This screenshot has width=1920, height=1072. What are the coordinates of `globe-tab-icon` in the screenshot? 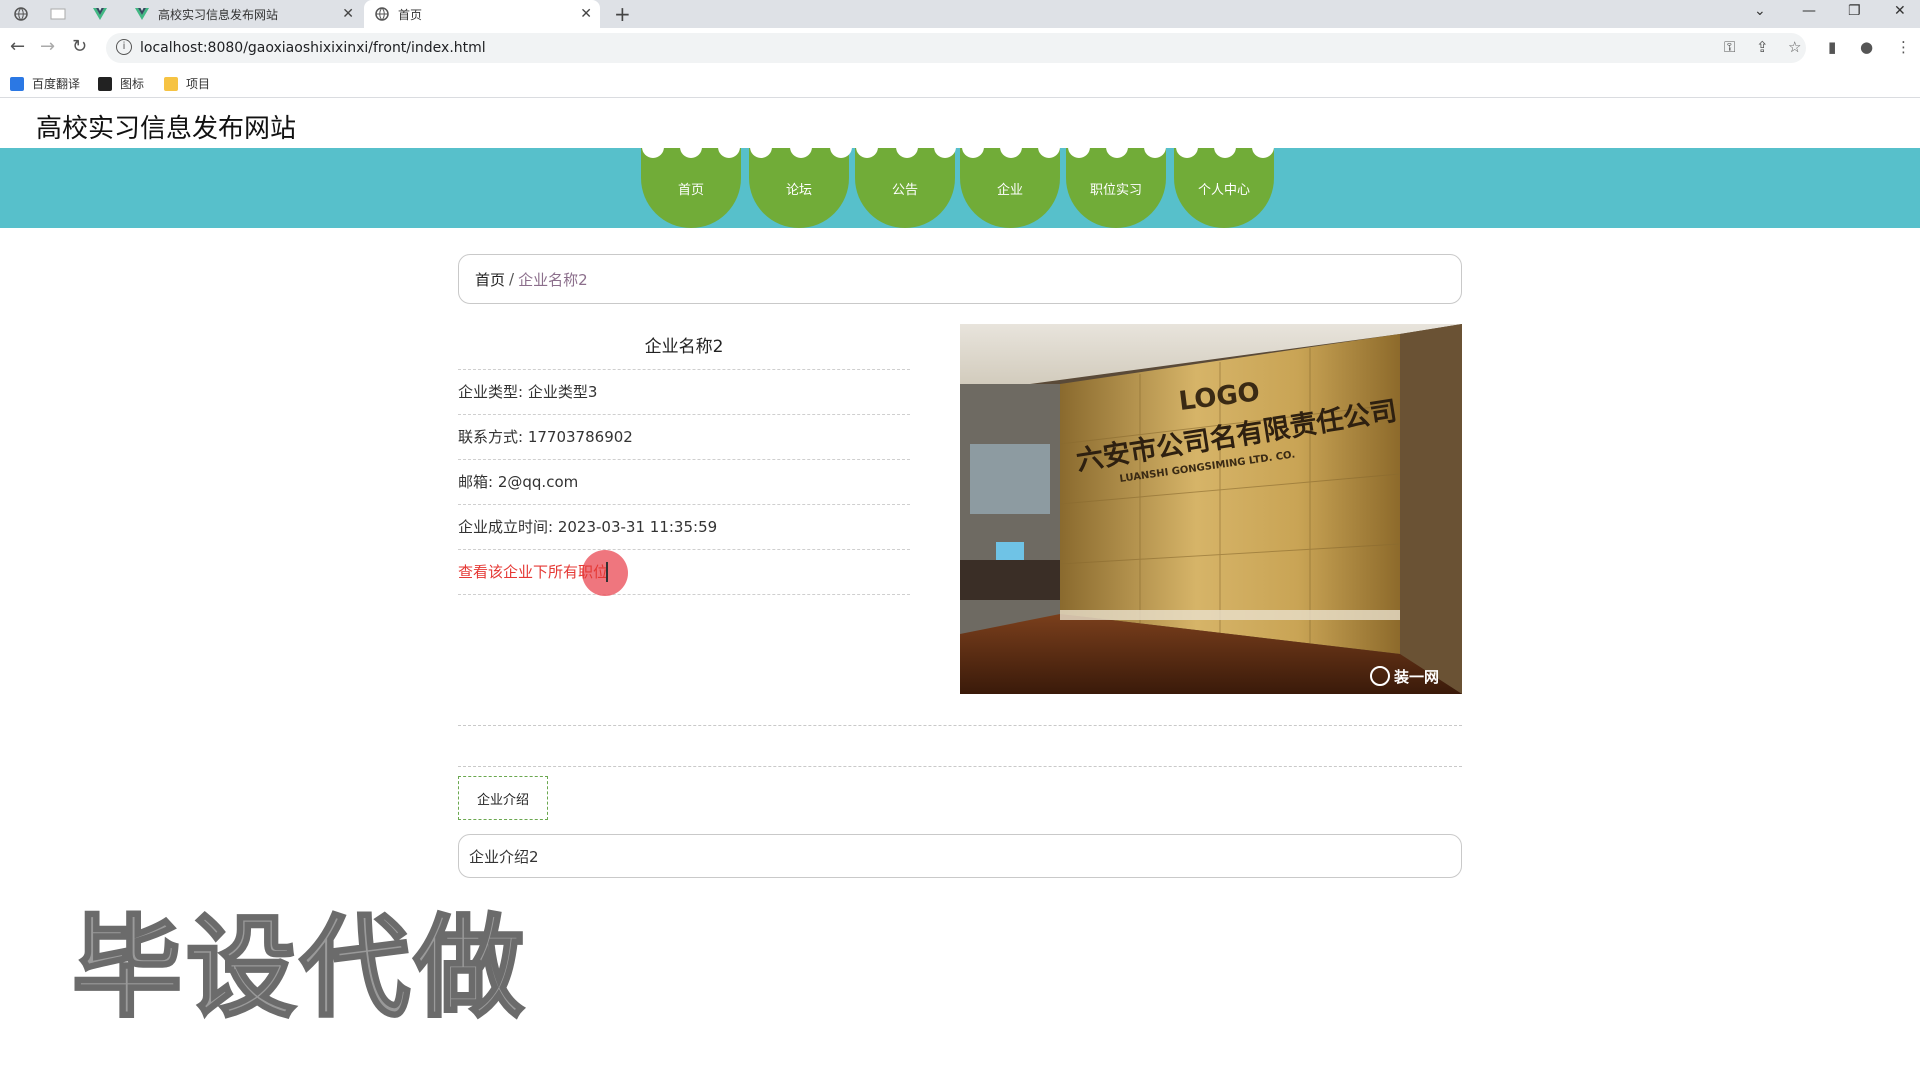 It's located at (24, 14).